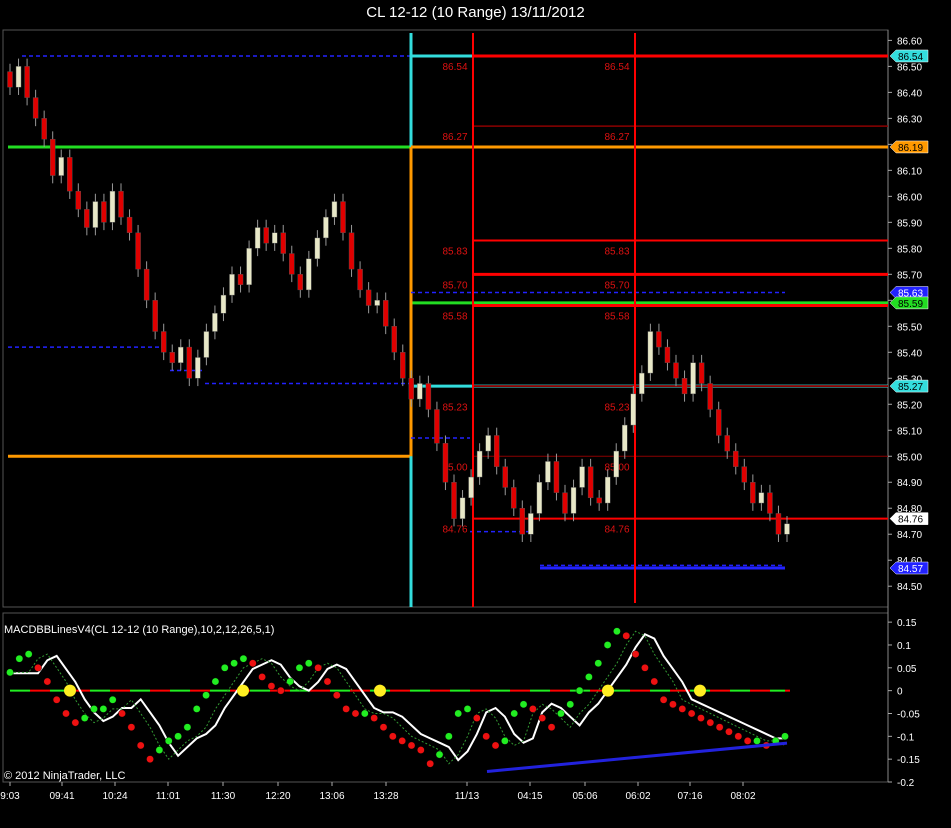 The width and height of the screenshot is (951, 828). I want to click on level-label-left: 85.23, so click(454, 407).